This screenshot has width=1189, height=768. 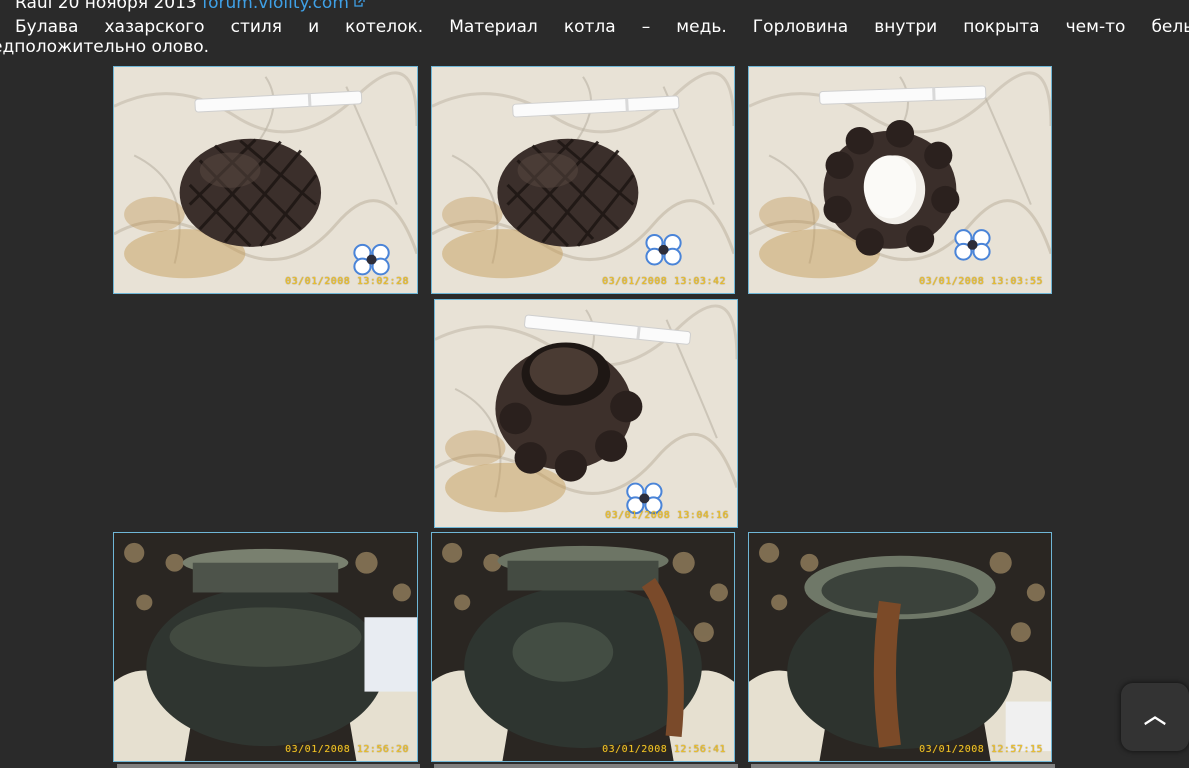 I want to click on description-word: Материал, so click(x=493, y=27).